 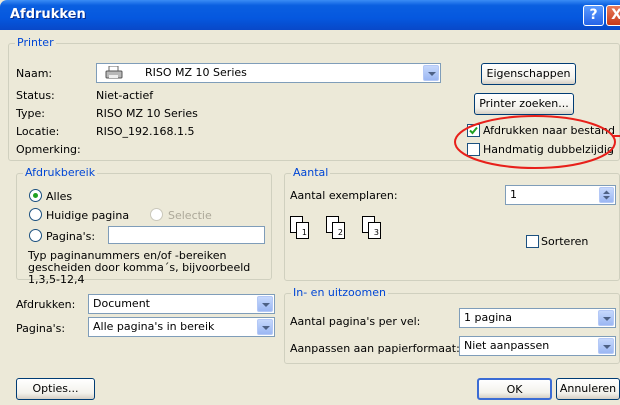 I want to click on print-pages-value: Alle pagina's in bereik, so click(x=154, y=326).